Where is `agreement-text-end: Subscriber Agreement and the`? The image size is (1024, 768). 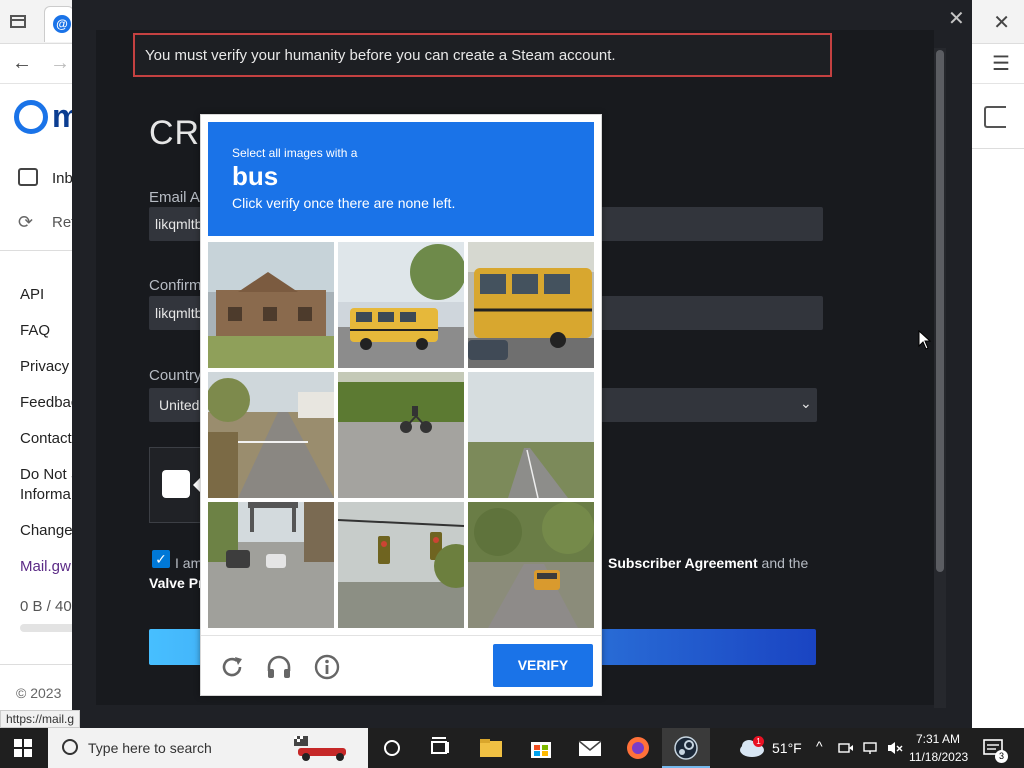
agreement-text-end: Subscriber Agreement and the is located at coordinates (708, 563).